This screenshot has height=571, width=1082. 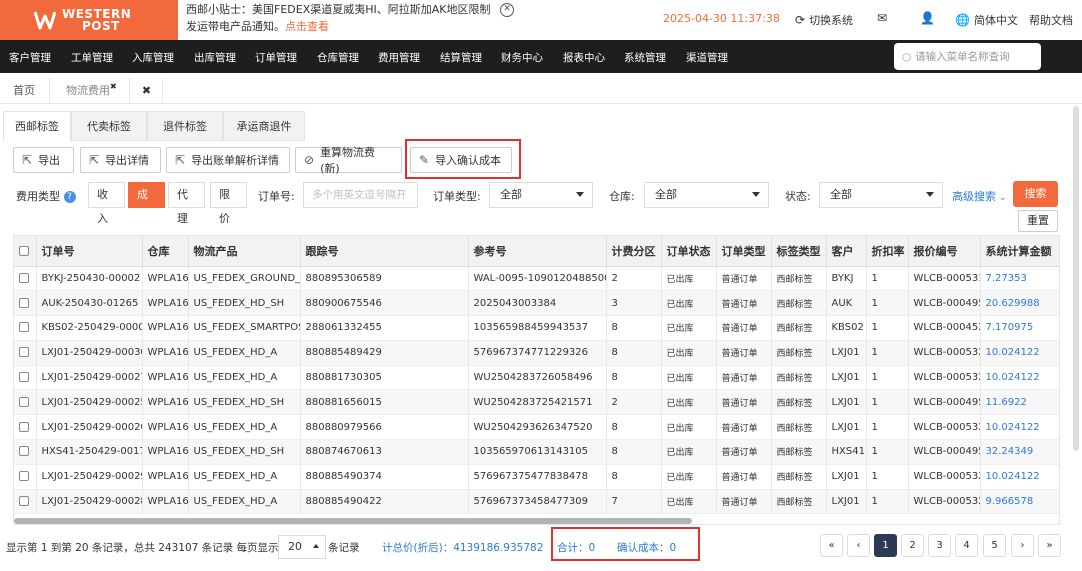 What do you see at coordinates (25, 251) in the screenshot?
I see `select-all-checkbox` at bounding box center [25, 251].